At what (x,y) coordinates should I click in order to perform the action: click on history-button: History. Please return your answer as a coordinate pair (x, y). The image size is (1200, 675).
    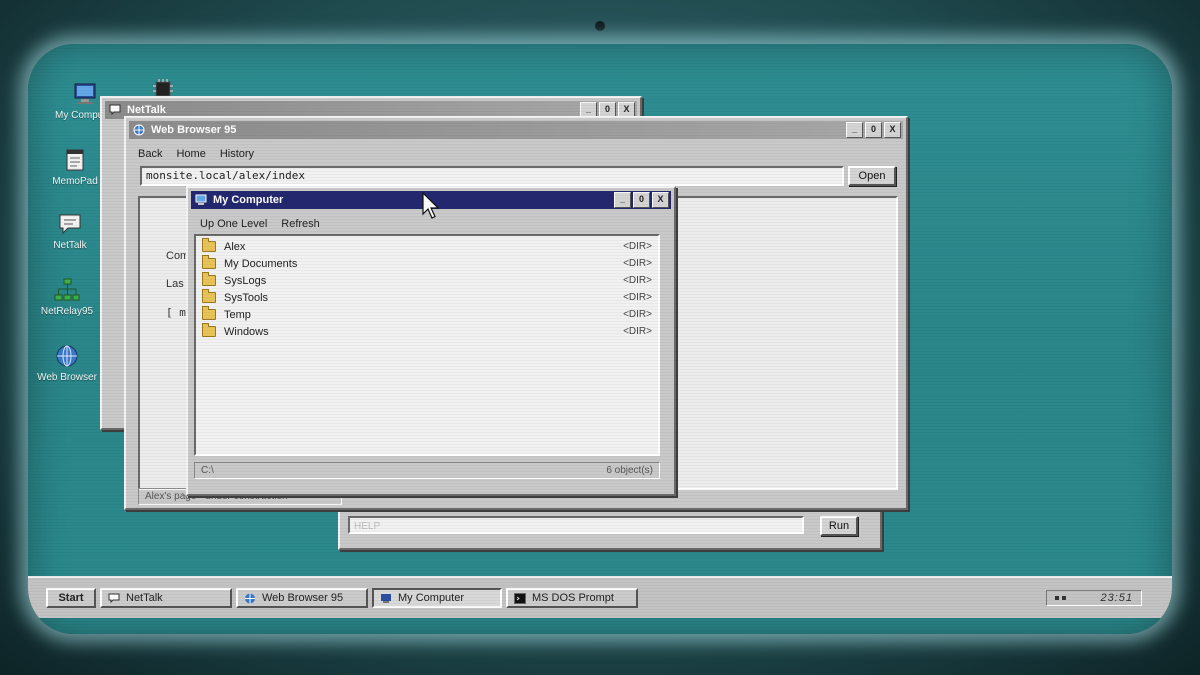
    Looking at the image, I should click on (237, 154).